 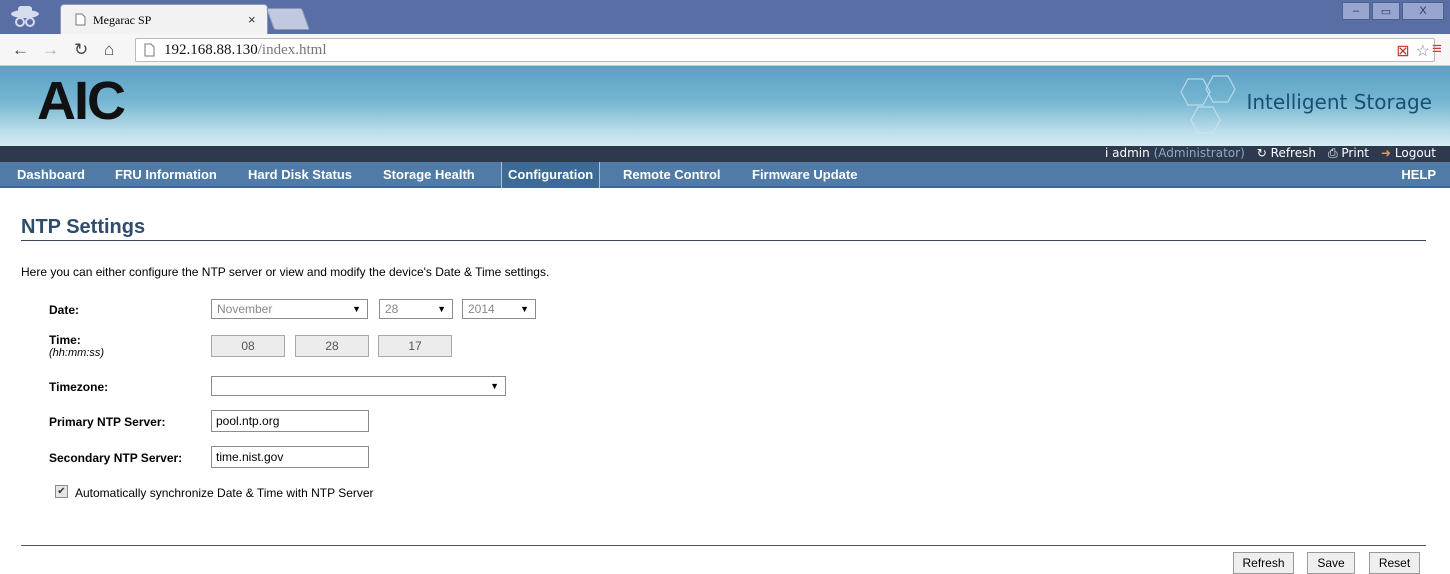 What do you see at coordinates (107, 422) in the screenshot?
I see `primary-ntp-label: Primary NTP Server:` at bounding box center [107, 422].